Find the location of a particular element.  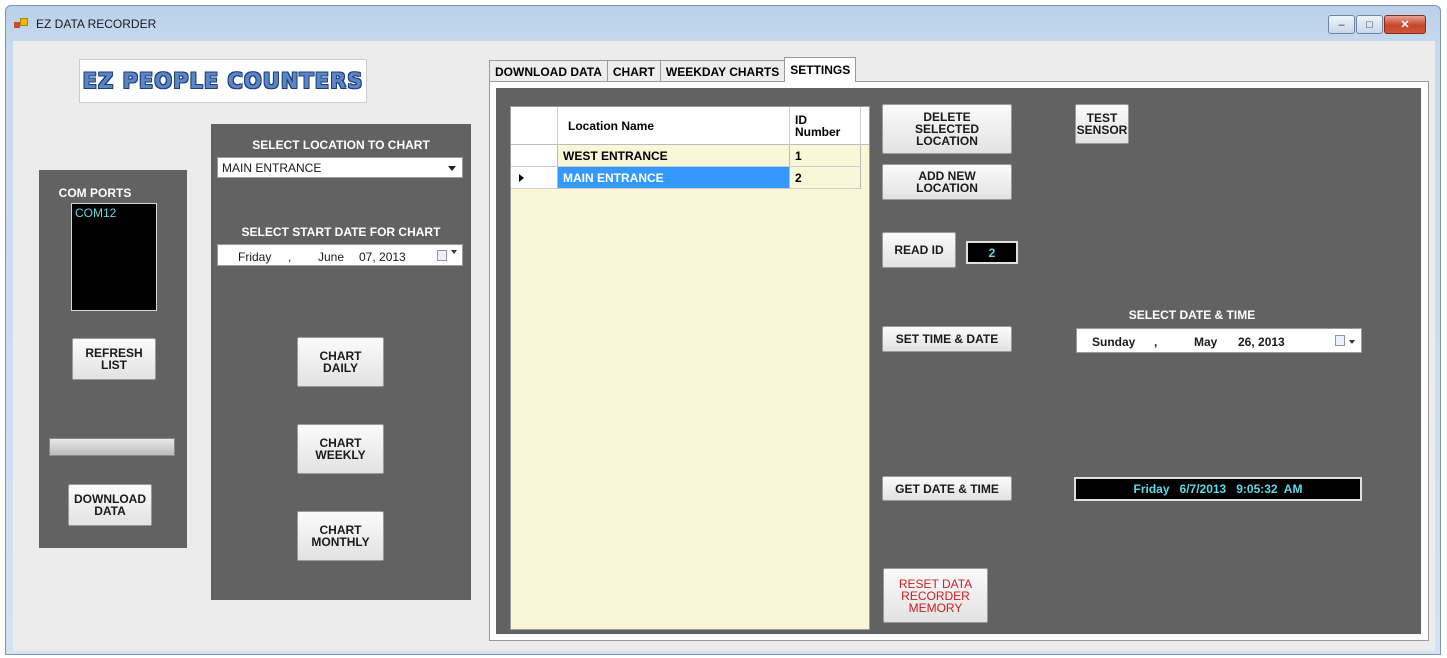

start-date-day-year: 07, 2013 is located at coordinates (382, 257).